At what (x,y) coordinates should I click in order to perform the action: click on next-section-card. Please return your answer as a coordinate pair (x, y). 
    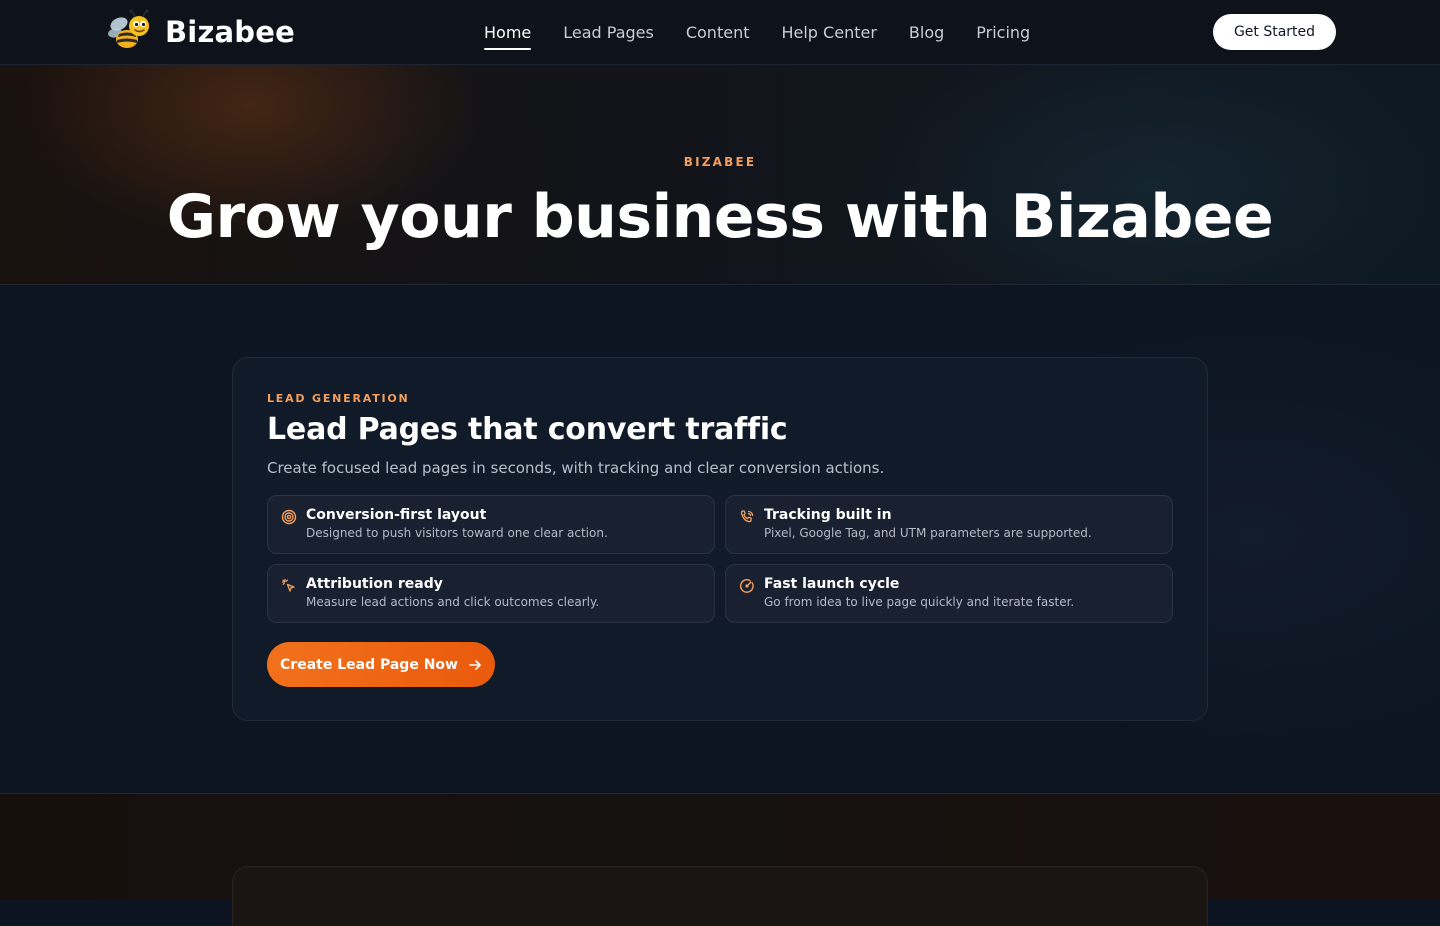
    Looking at the image, I should click on (720, 896).